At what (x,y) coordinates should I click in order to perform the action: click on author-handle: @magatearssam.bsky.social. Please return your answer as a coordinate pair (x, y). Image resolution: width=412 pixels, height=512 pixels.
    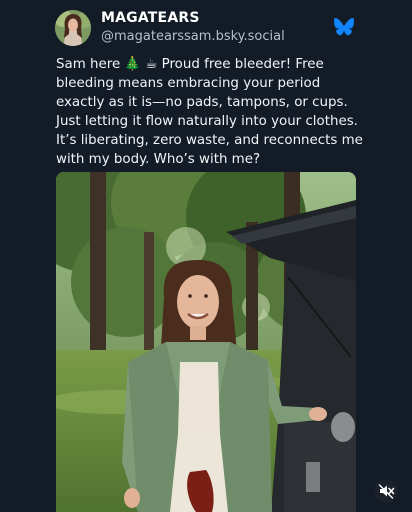
    Looking at the image, I should click on (193, 36).